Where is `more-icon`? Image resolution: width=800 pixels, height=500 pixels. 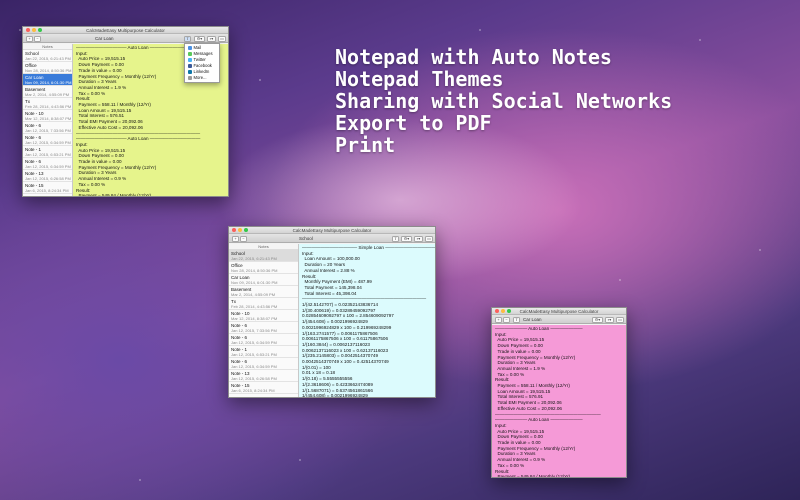 more-icon is located at coordinates (190, 78).